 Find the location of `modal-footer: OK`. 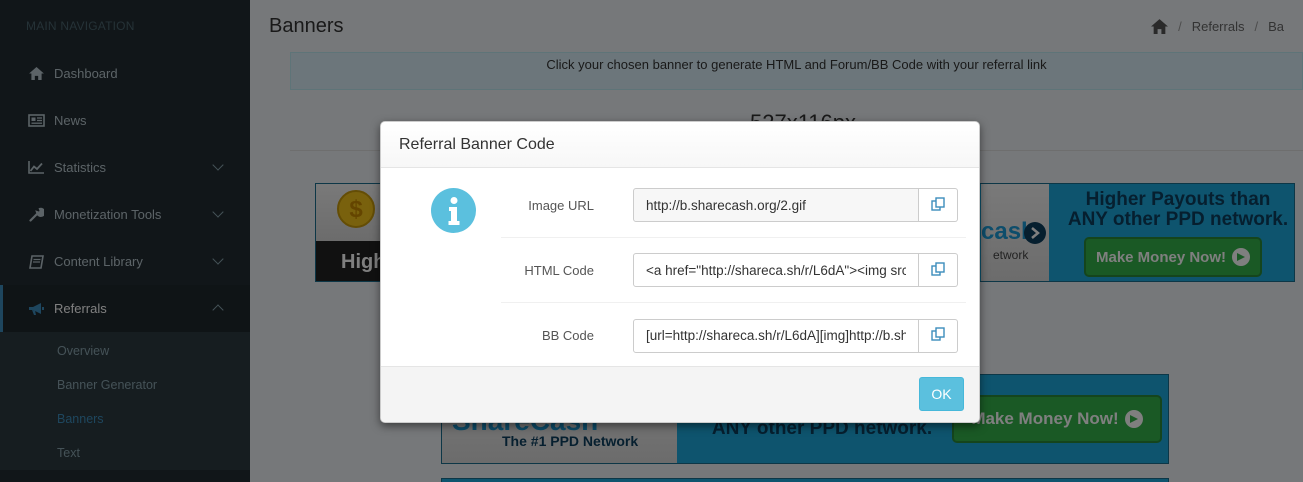

modal-footer: OK is located at coordinates (680, 394).